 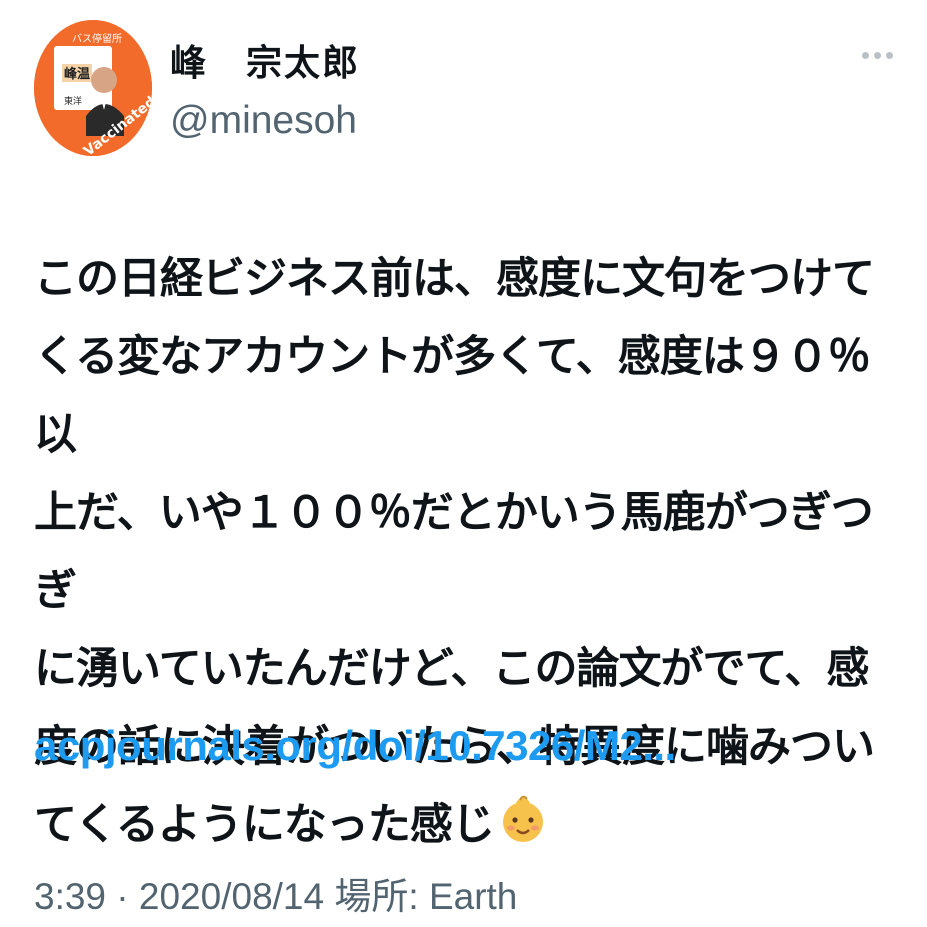 I want to click on tweet-date: 2020/08/14, so click(x=231, y=896).